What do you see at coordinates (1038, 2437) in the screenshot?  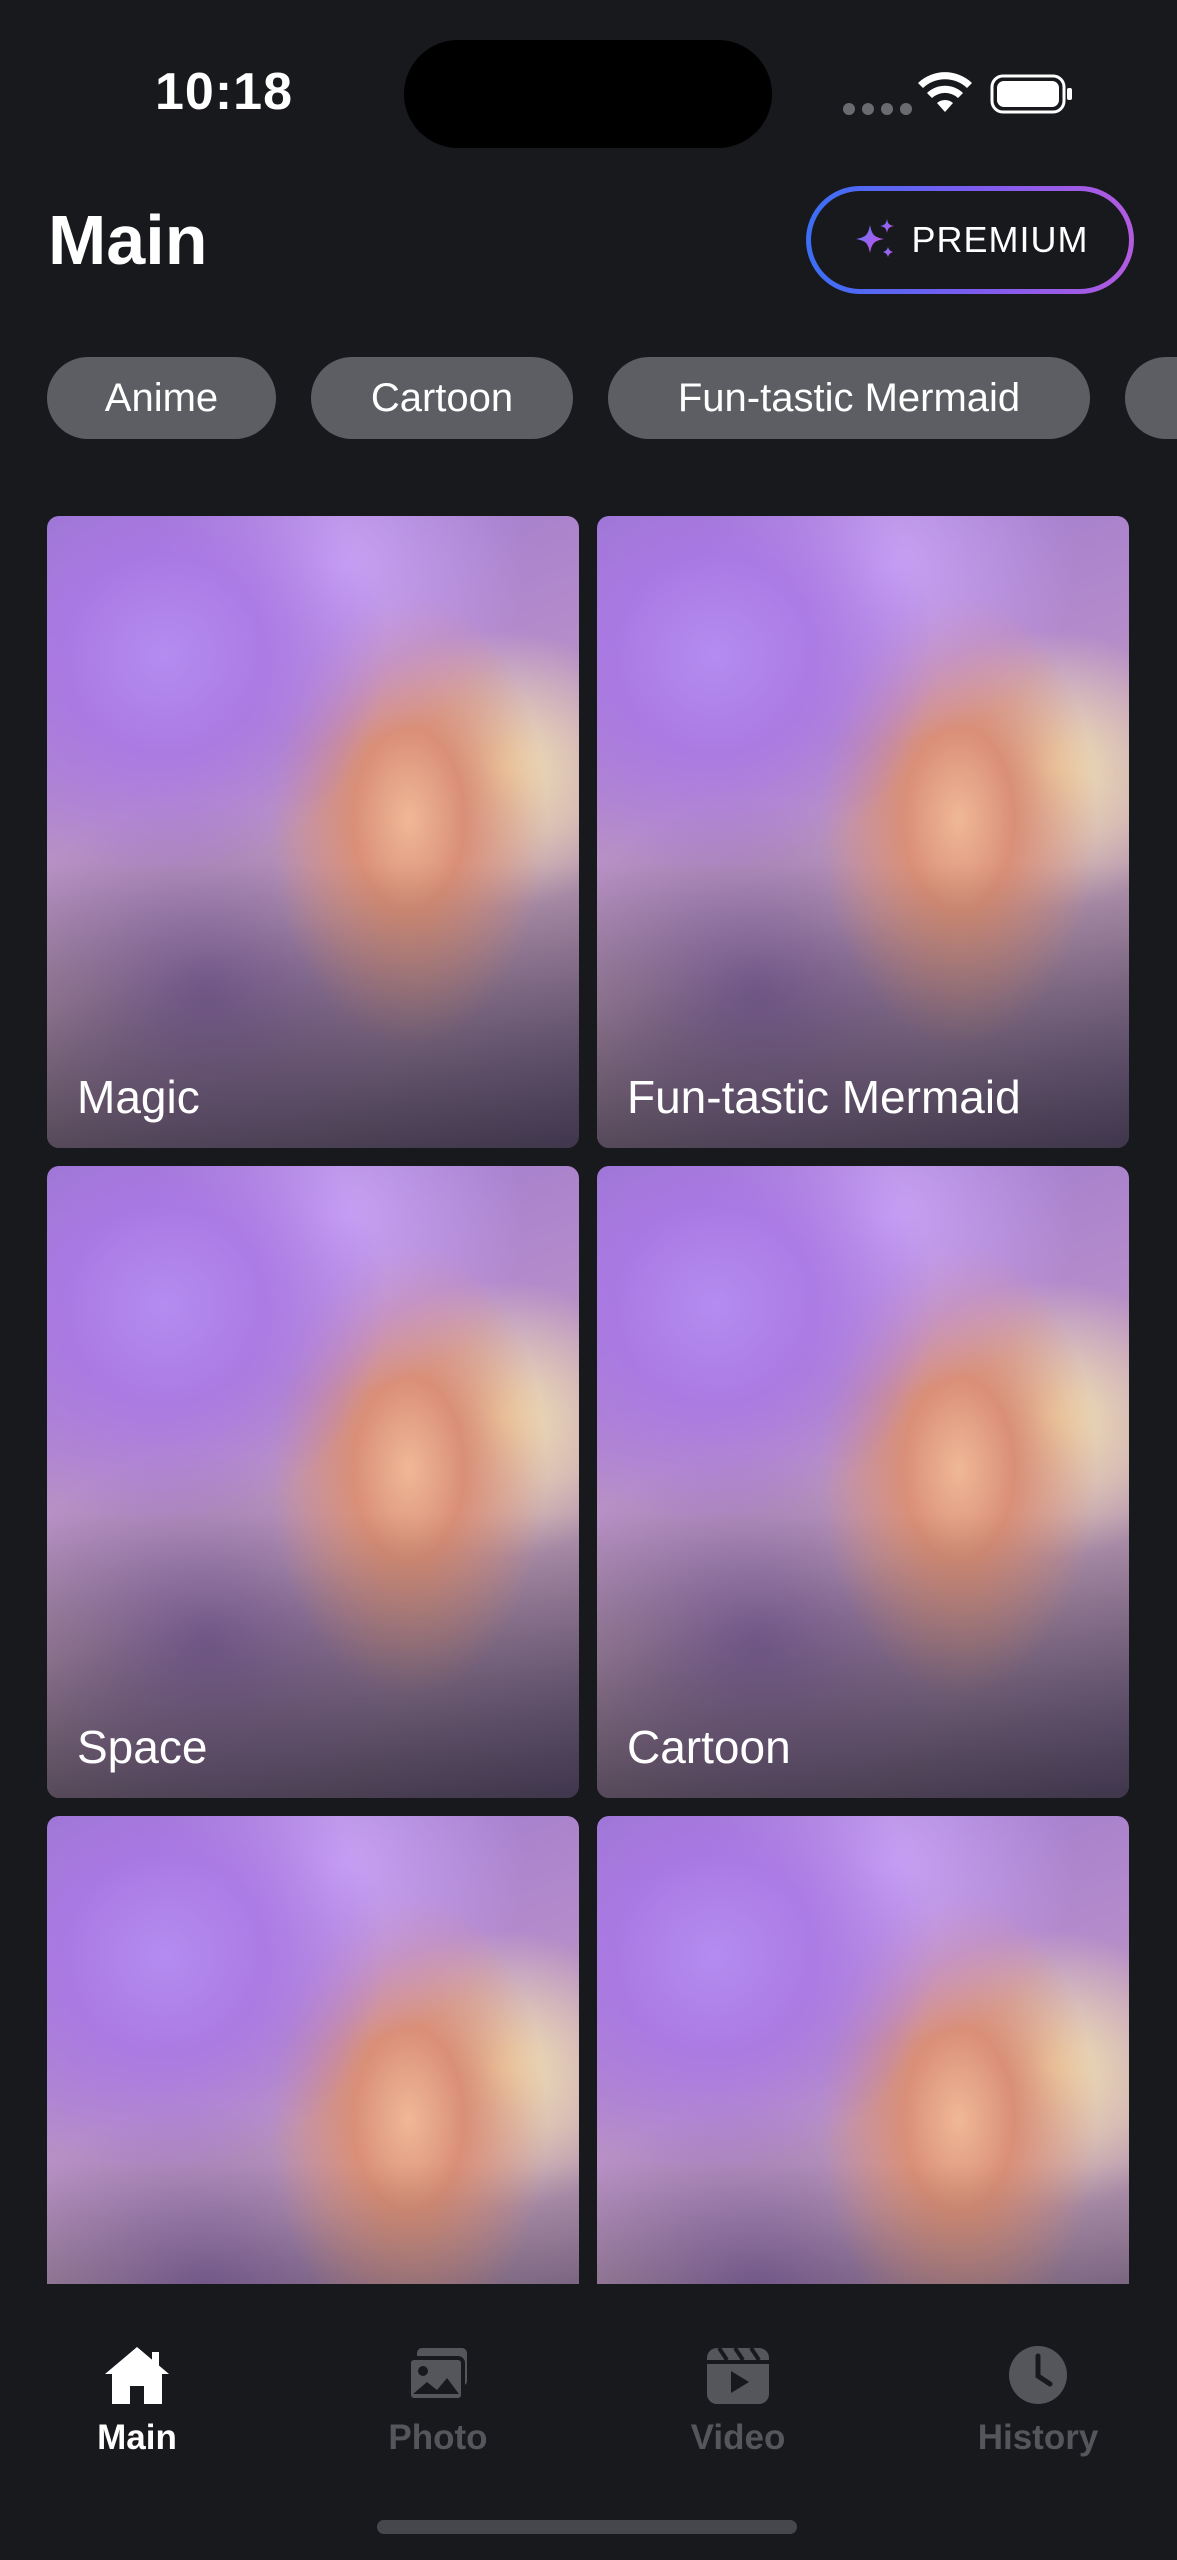 I see `tab-label: History` at bounding box center [1038, 2437].